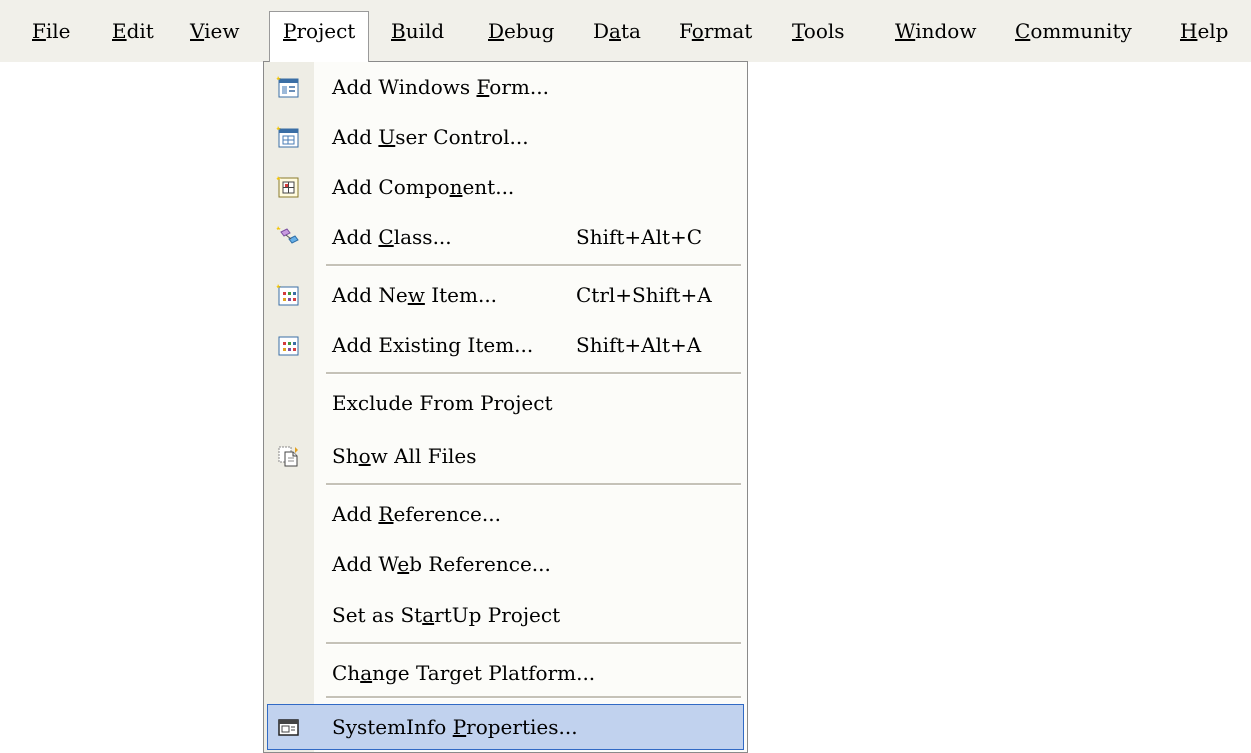 This screenshot has height=753, width=1251. What do you see at coordinates (1204, 31) in the screenshot?
I see `menu-help: Help` at bounding box center [1204, 31].